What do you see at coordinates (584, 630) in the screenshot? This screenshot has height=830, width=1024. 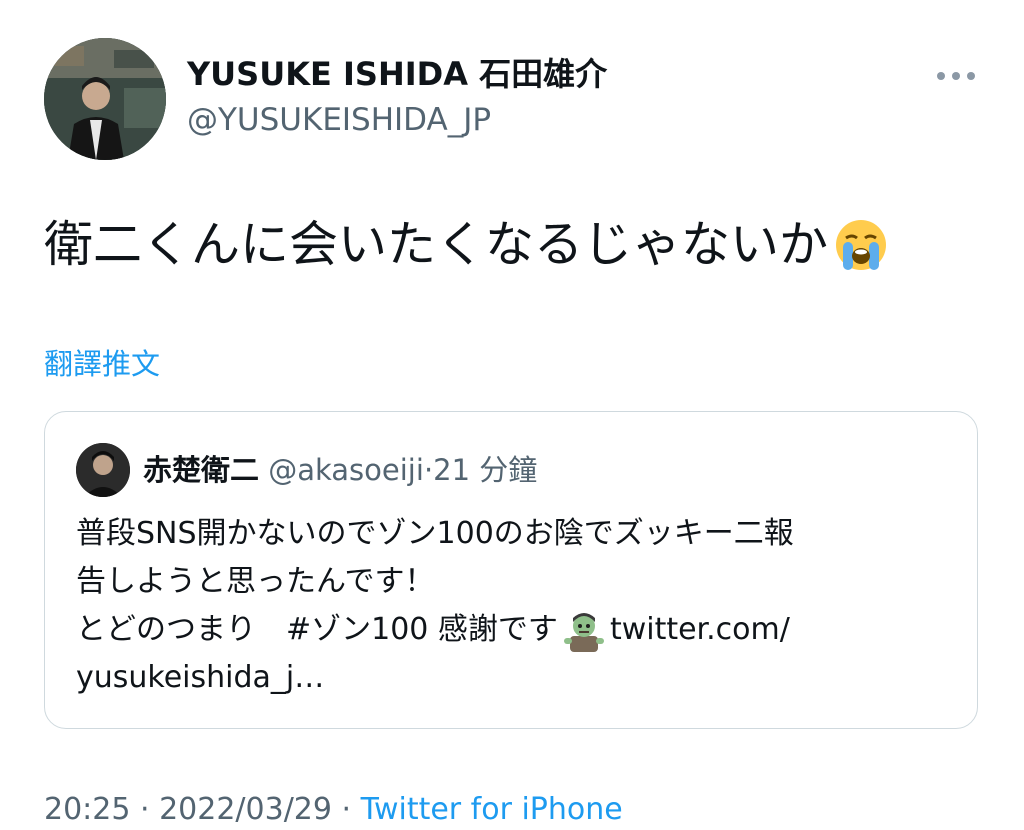 I see `zombie-icon` at bounding box center [584, 630].